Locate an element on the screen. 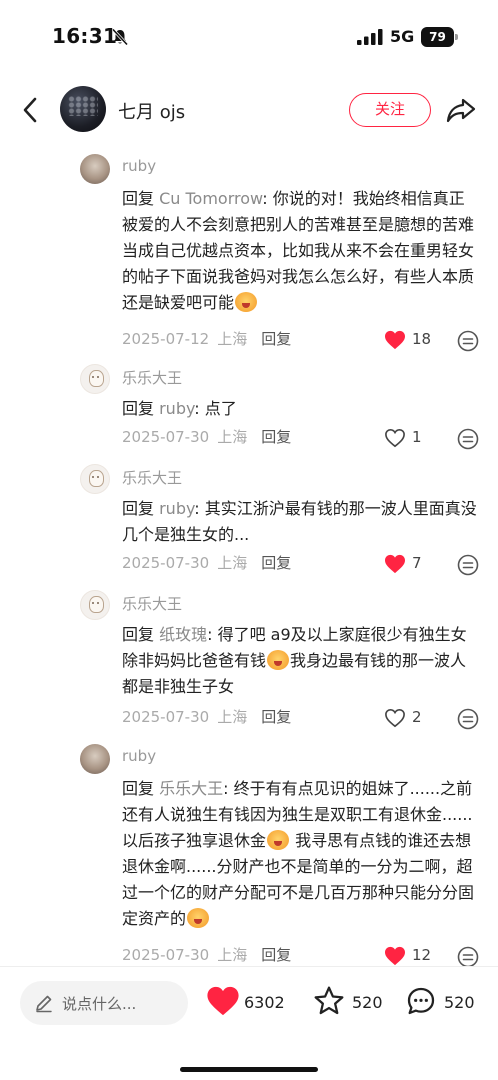 The width and height of the screenshot is (498, 1080). bottom-action-bar: 说点什么... 6302 520 520 is located at coordinates (249, 1023).